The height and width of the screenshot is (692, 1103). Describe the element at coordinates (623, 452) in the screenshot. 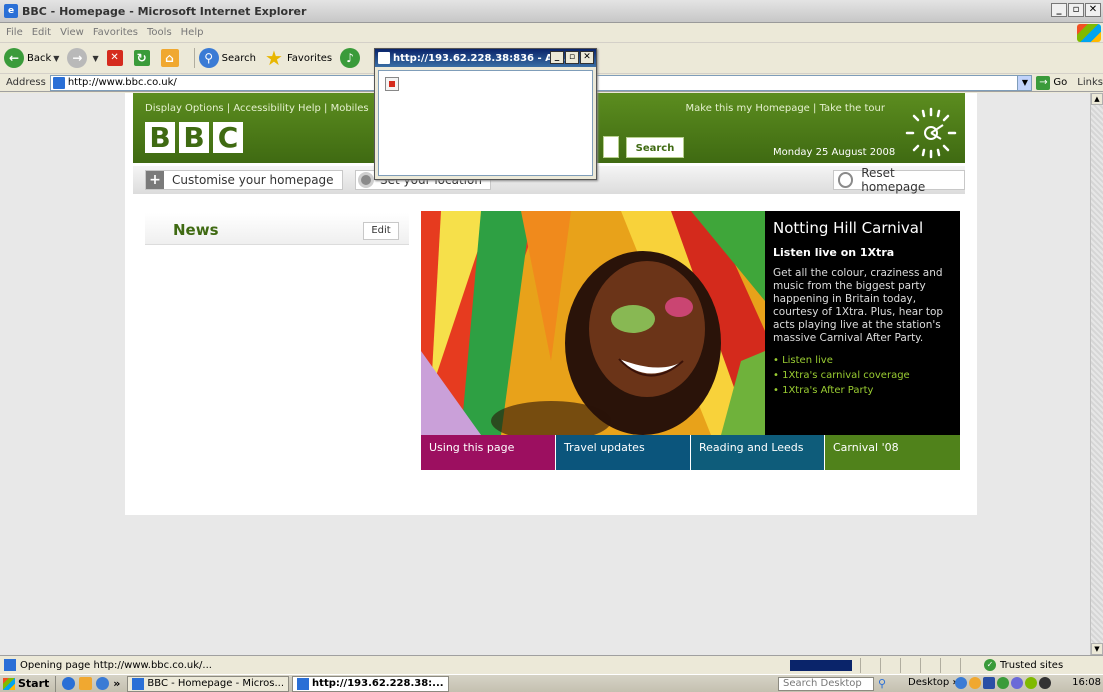

I see `tab-travel-updates: Travel updates` at that location.